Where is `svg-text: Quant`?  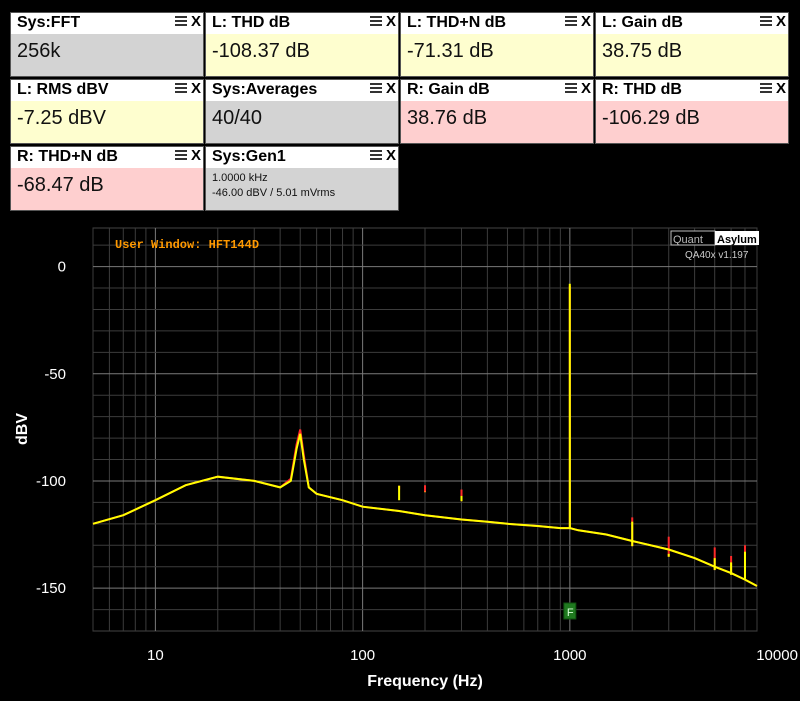
svg-text: Quant is located at coordinates (688, 240).